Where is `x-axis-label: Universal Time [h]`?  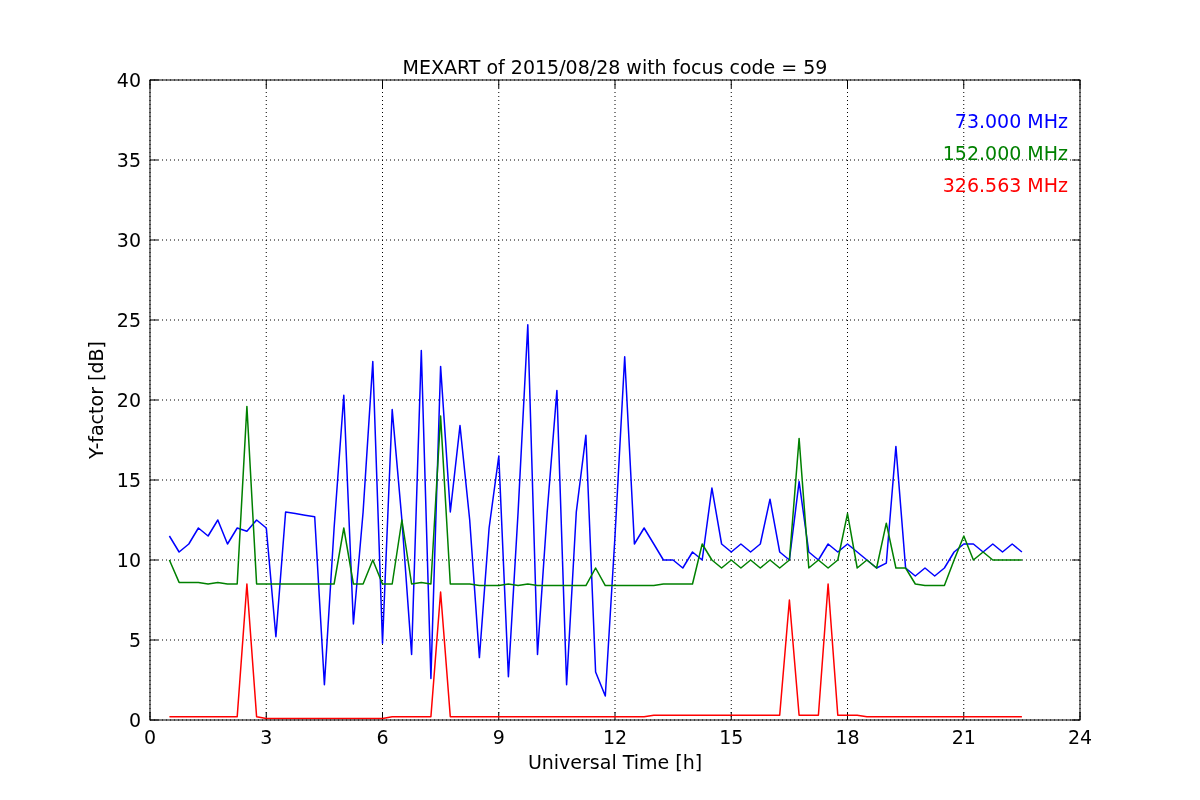
x-axis-label: Universal Time [h] is located at coordinates (615, 762).